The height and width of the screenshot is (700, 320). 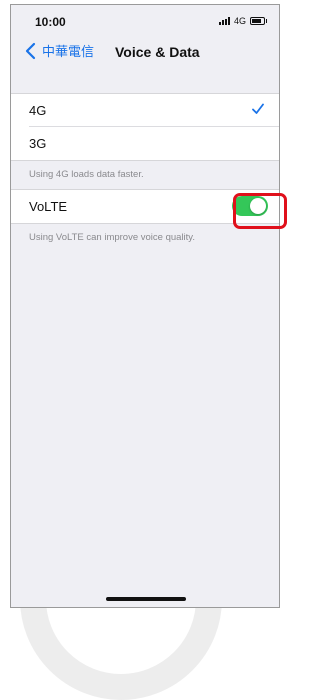 What do you see at coordinates (38, 110) in the screenshot?
I see `option-label: 4G` at bounding box center [38, 110].